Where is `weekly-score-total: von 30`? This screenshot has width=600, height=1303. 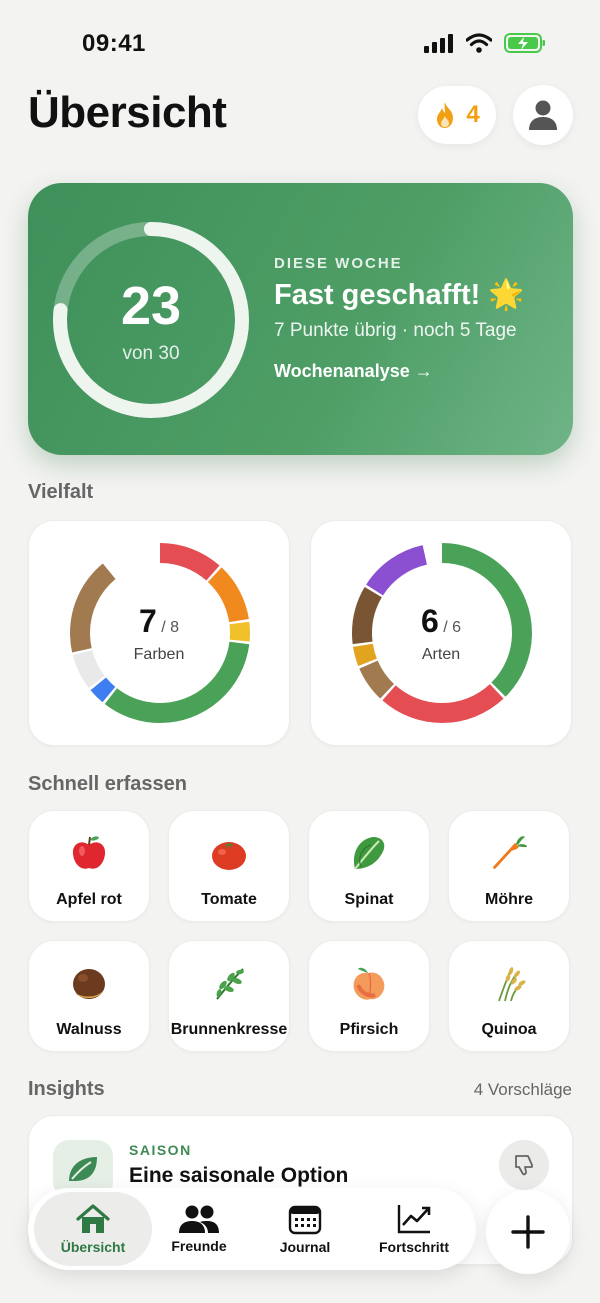 weekly-score-total: von 30 is located at coordinates (151, 353).